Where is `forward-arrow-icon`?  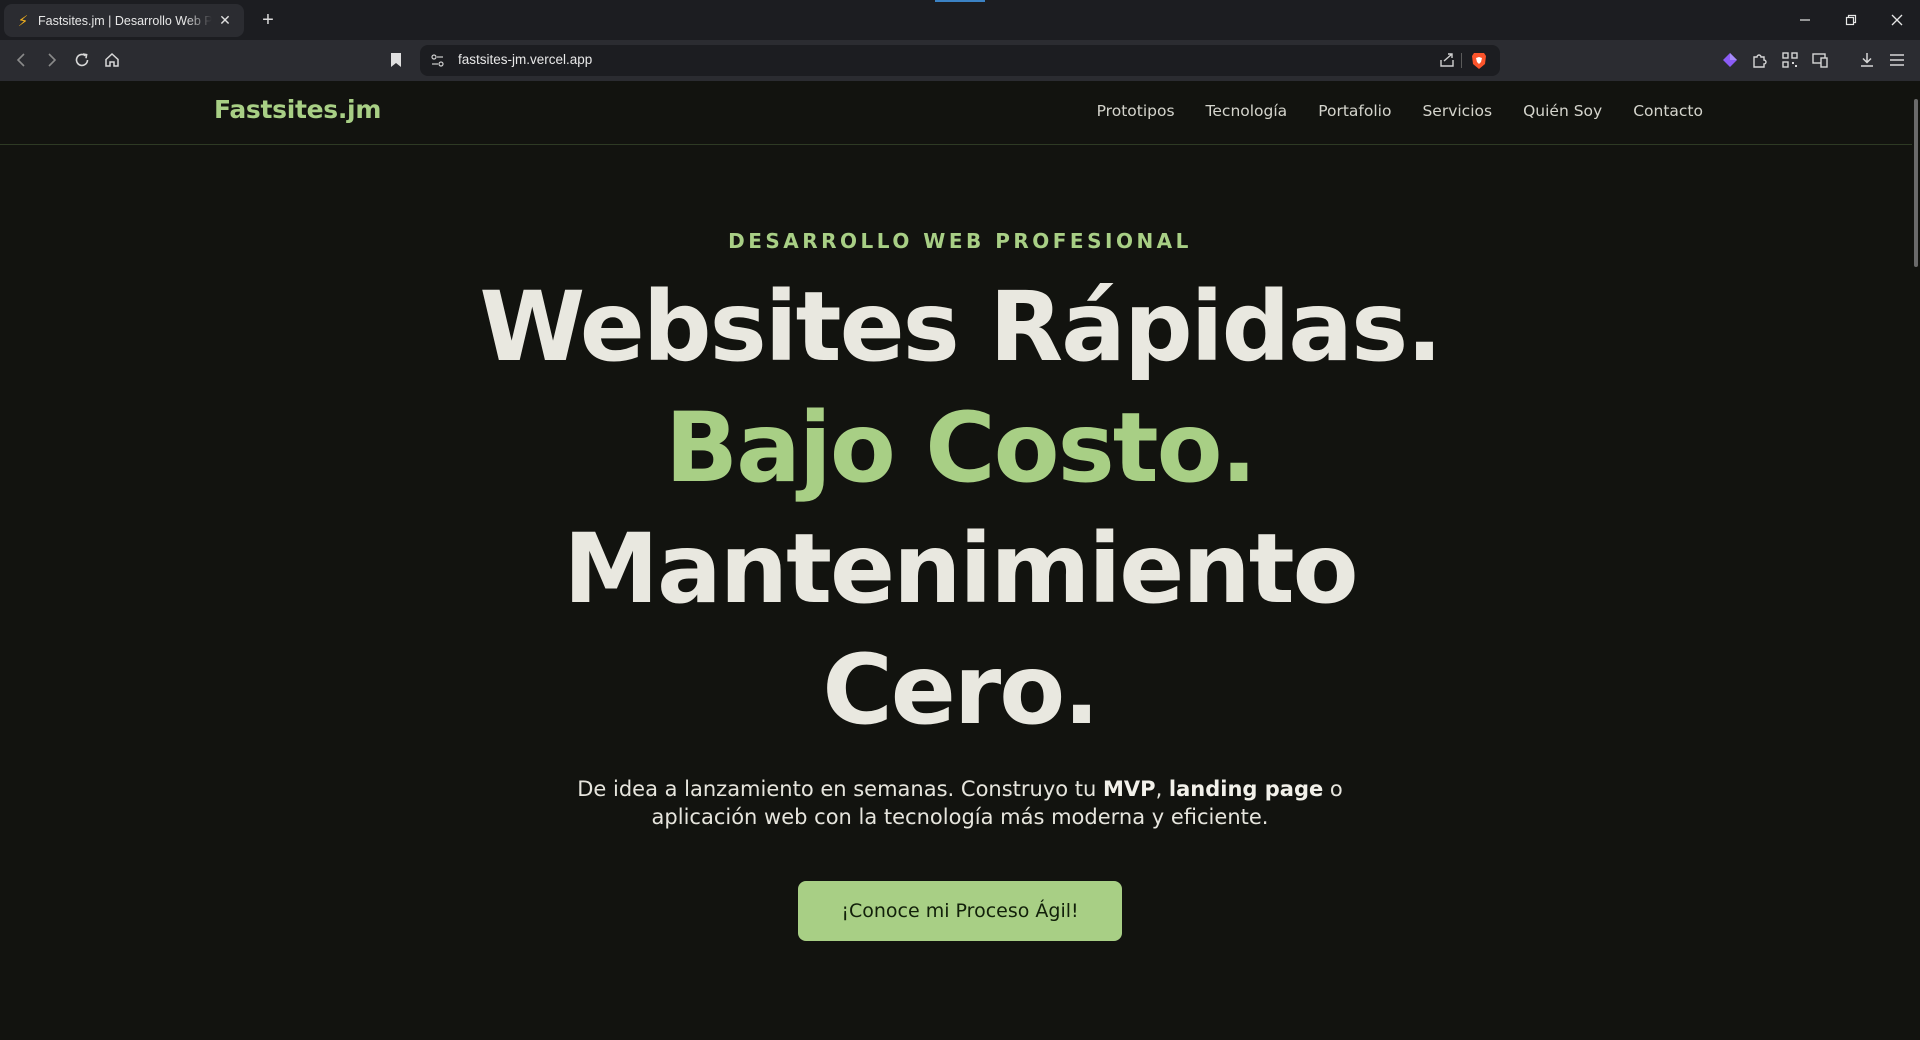 forward-arrow-icon is located at coordinates (52, 60).